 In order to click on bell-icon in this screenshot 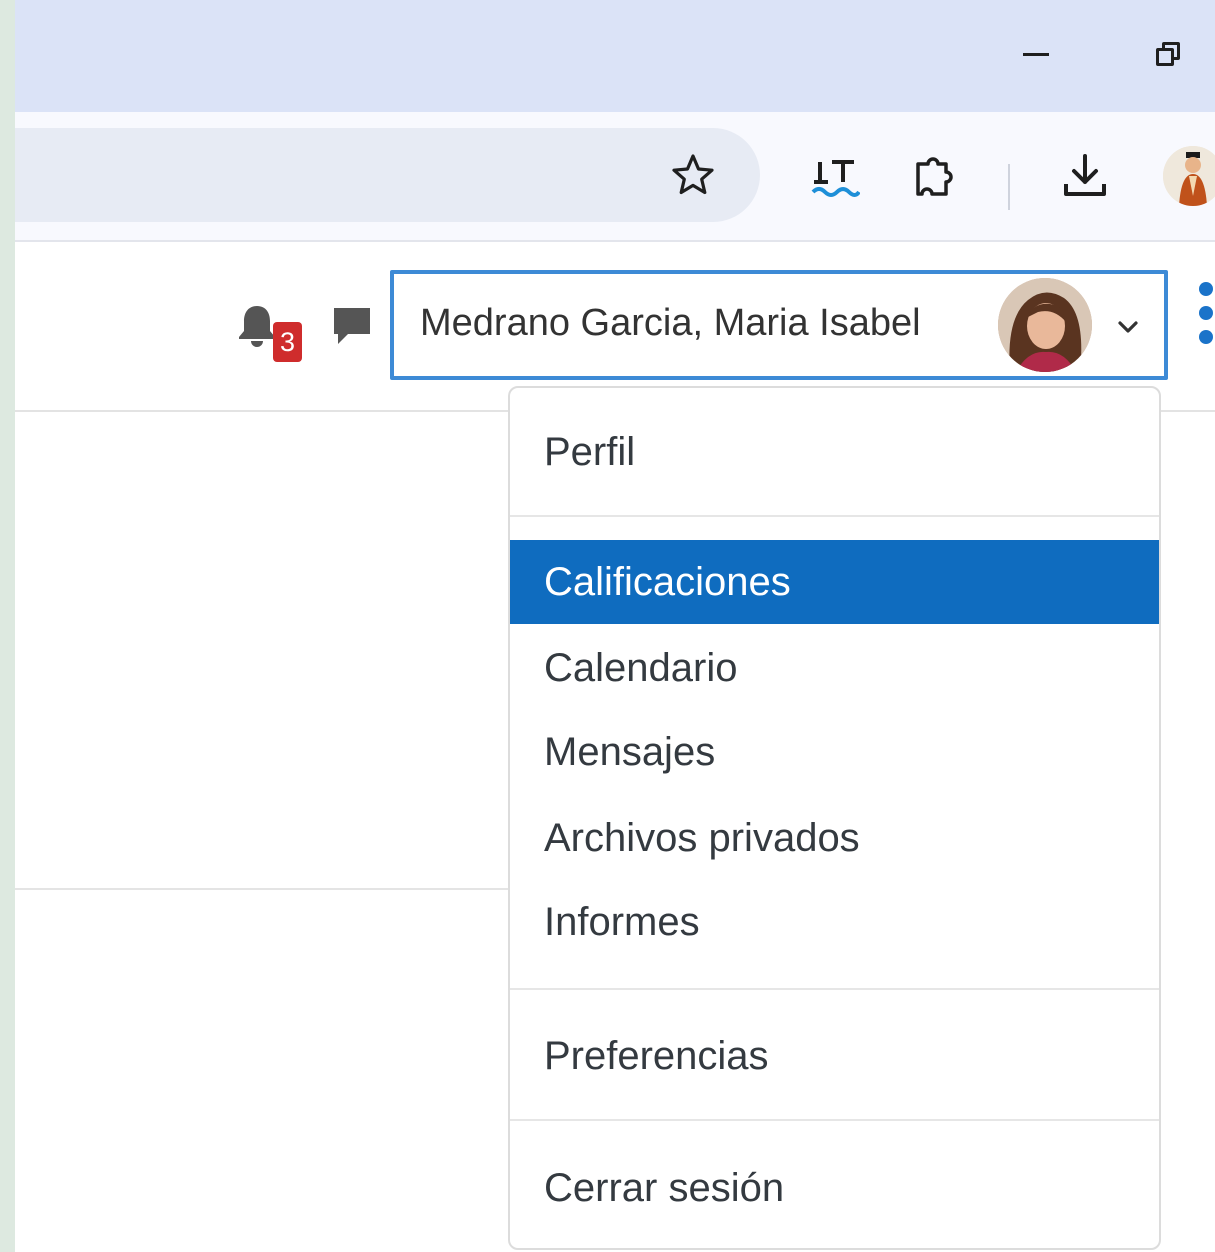, I will do `click(257, 326)`.